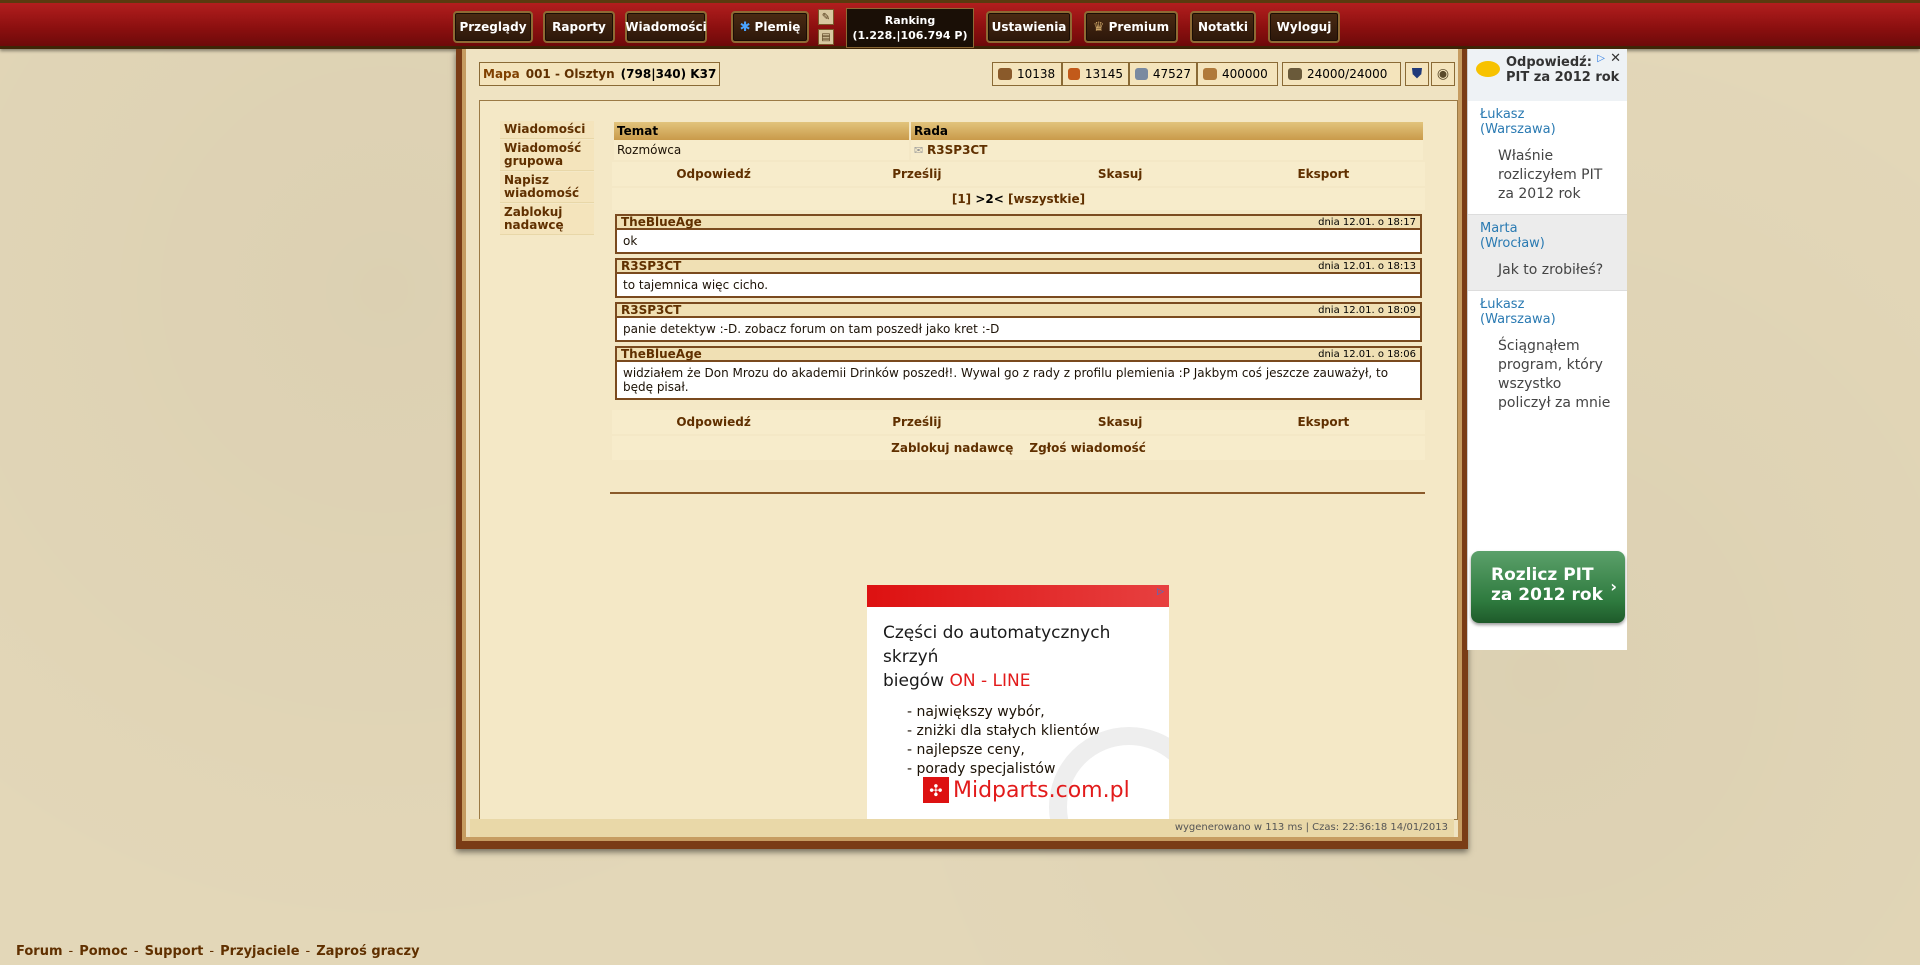  I want to click on post-body: ok, so click(1018, 241).